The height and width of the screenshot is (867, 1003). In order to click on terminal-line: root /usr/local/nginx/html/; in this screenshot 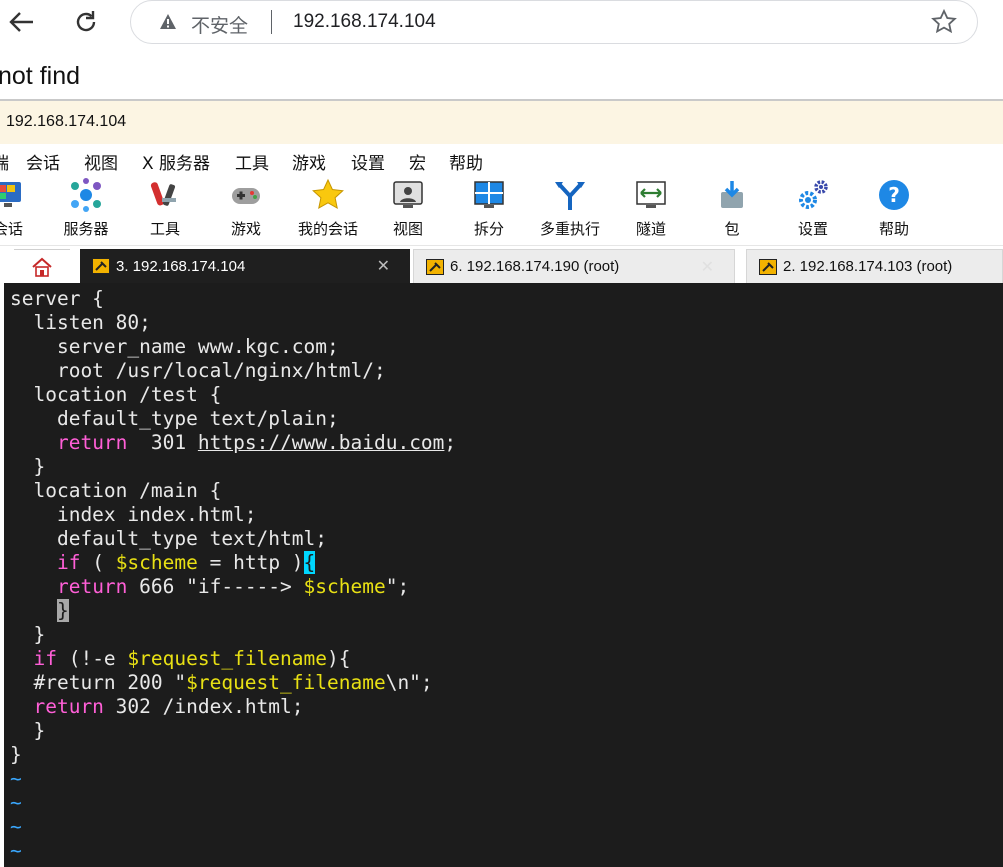, I will do `click(198, 370)`.